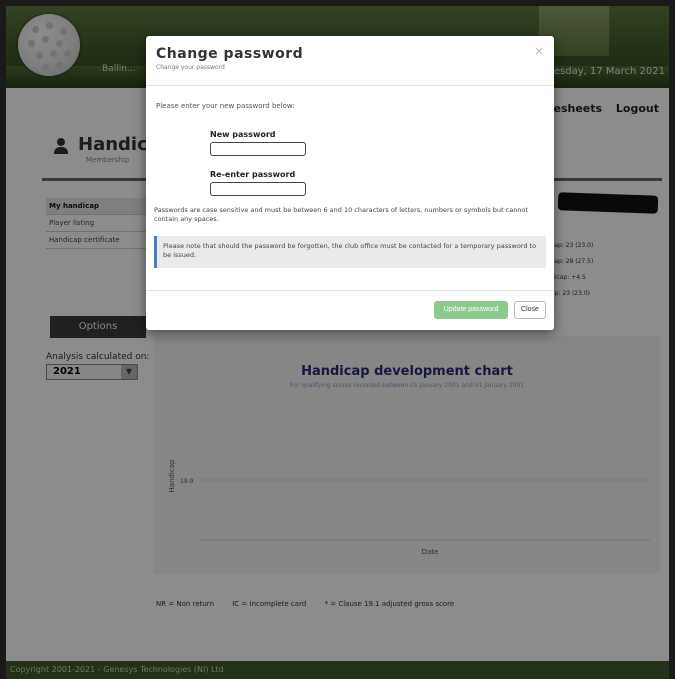  Describe the element at coordinates (258, 149) in the screenshot. I see `new-password-input` at that location.